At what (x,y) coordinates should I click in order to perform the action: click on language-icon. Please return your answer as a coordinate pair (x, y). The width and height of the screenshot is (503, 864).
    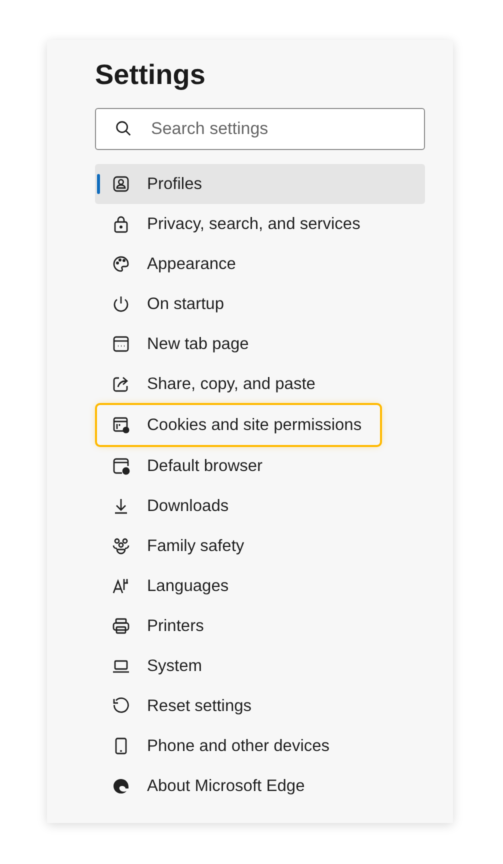
    Looking at the image, I should click on (121, 586).